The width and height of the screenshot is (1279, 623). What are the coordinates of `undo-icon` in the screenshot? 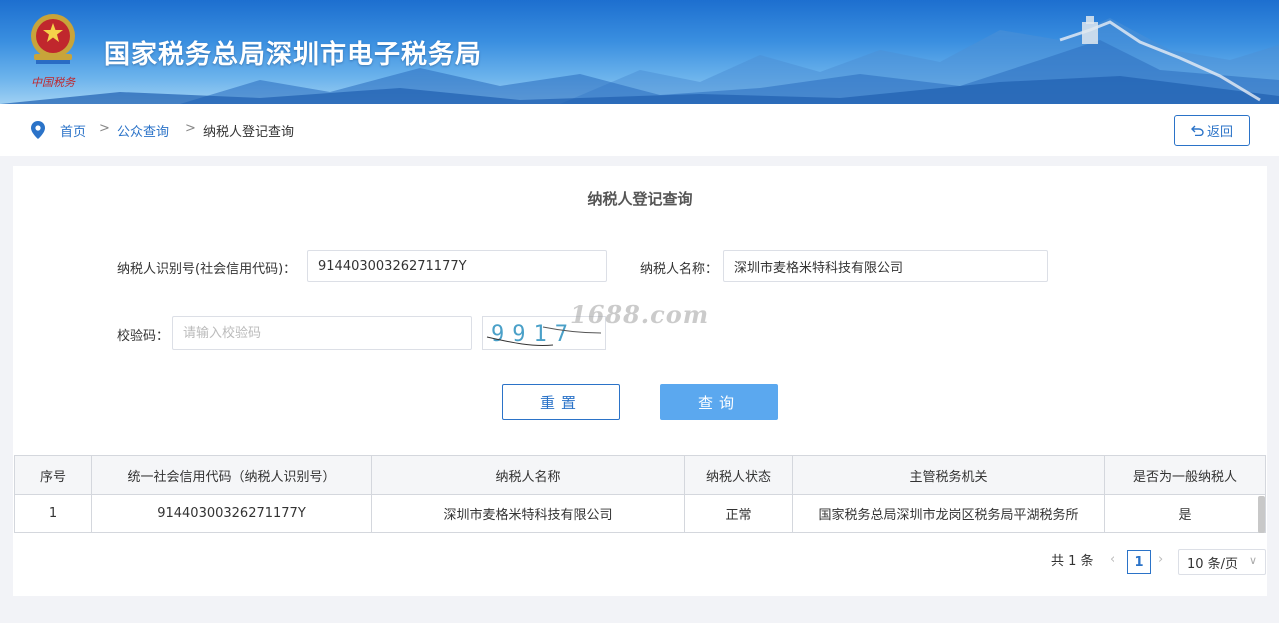 It's located at (1197, 130).